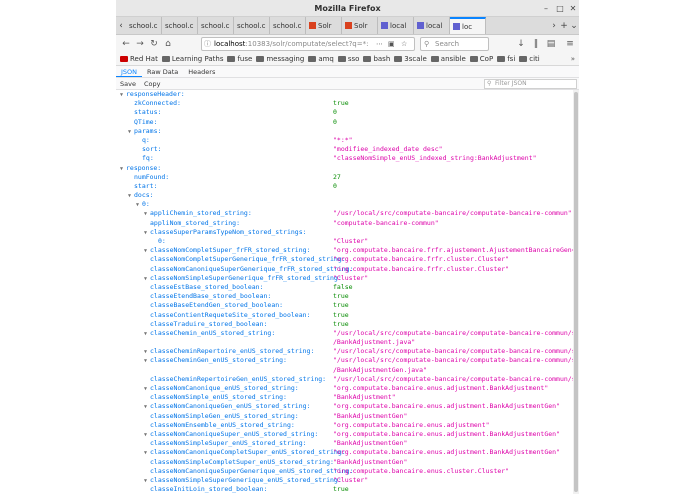 This screenshot has height=494, width=695. What do you see at coordinates (144, 25) in the screenshot?
I see `tab-0: school.c` at bounding box center [144, 25].